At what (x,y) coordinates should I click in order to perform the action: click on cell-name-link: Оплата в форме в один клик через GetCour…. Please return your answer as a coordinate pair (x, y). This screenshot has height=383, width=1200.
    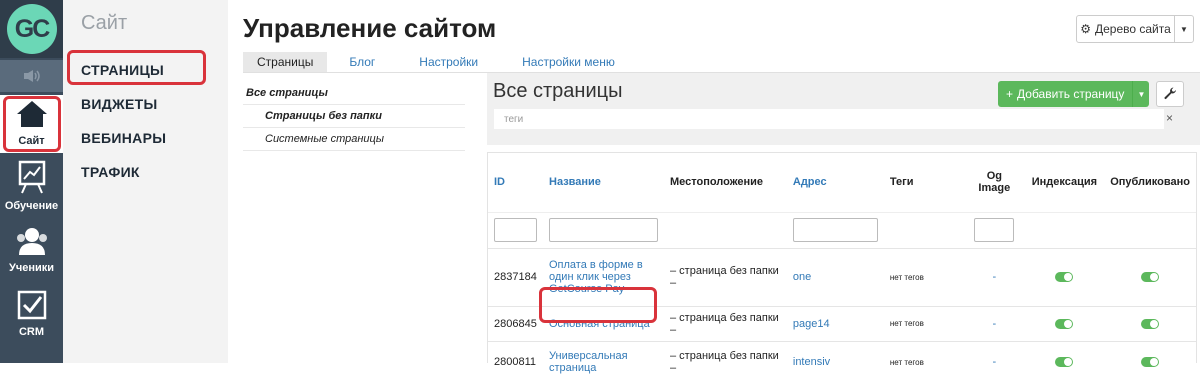
    Looking at the image, I should click on (603, 276).